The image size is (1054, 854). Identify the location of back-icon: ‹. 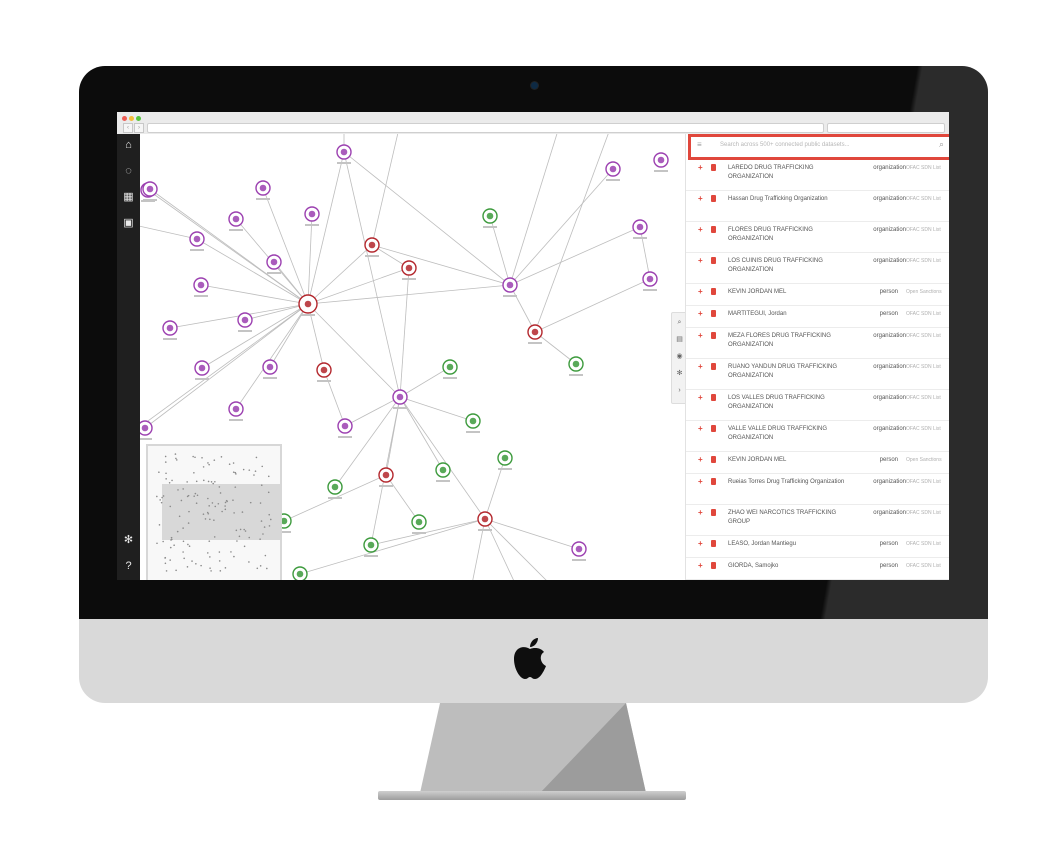
(128, 128).